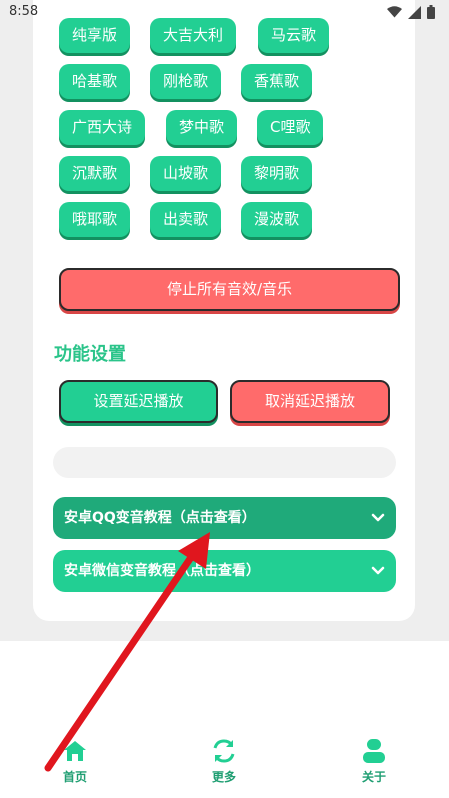 The height and width of the screenshot is (798, 449). I want to click on cancel-delay-button: 取消延迟播放, so click(310, 401).